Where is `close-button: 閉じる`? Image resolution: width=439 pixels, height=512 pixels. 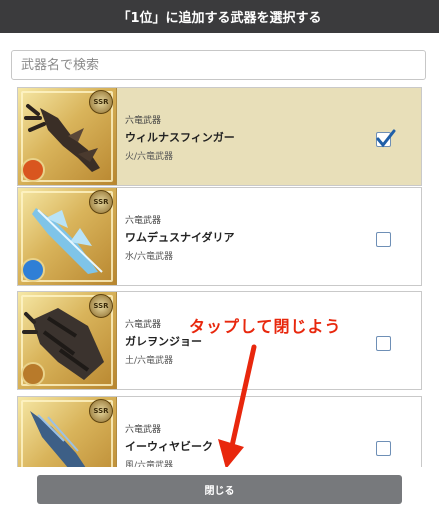
close-button: 閉じる is located at coordinates (219, 489).